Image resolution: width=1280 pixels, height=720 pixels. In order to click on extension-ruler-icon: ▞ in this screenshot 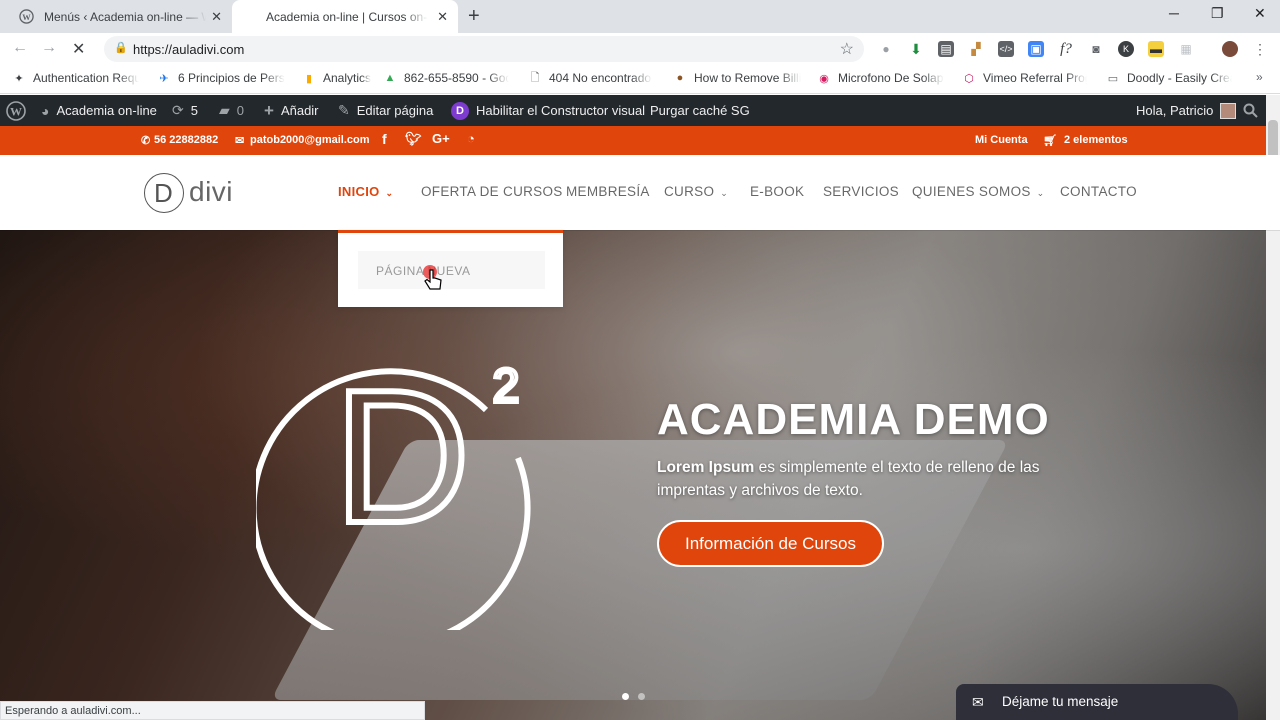, I will do `click(976, 49)`.